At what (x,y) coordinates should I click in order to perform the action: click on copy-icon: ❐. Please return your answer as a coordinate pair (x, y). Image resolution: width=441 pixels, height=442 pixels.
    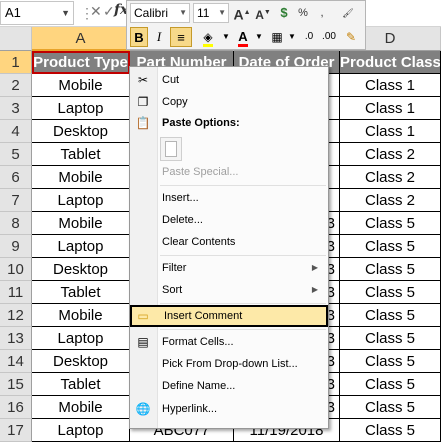
    Looking at the image, I should click on (143, 102).